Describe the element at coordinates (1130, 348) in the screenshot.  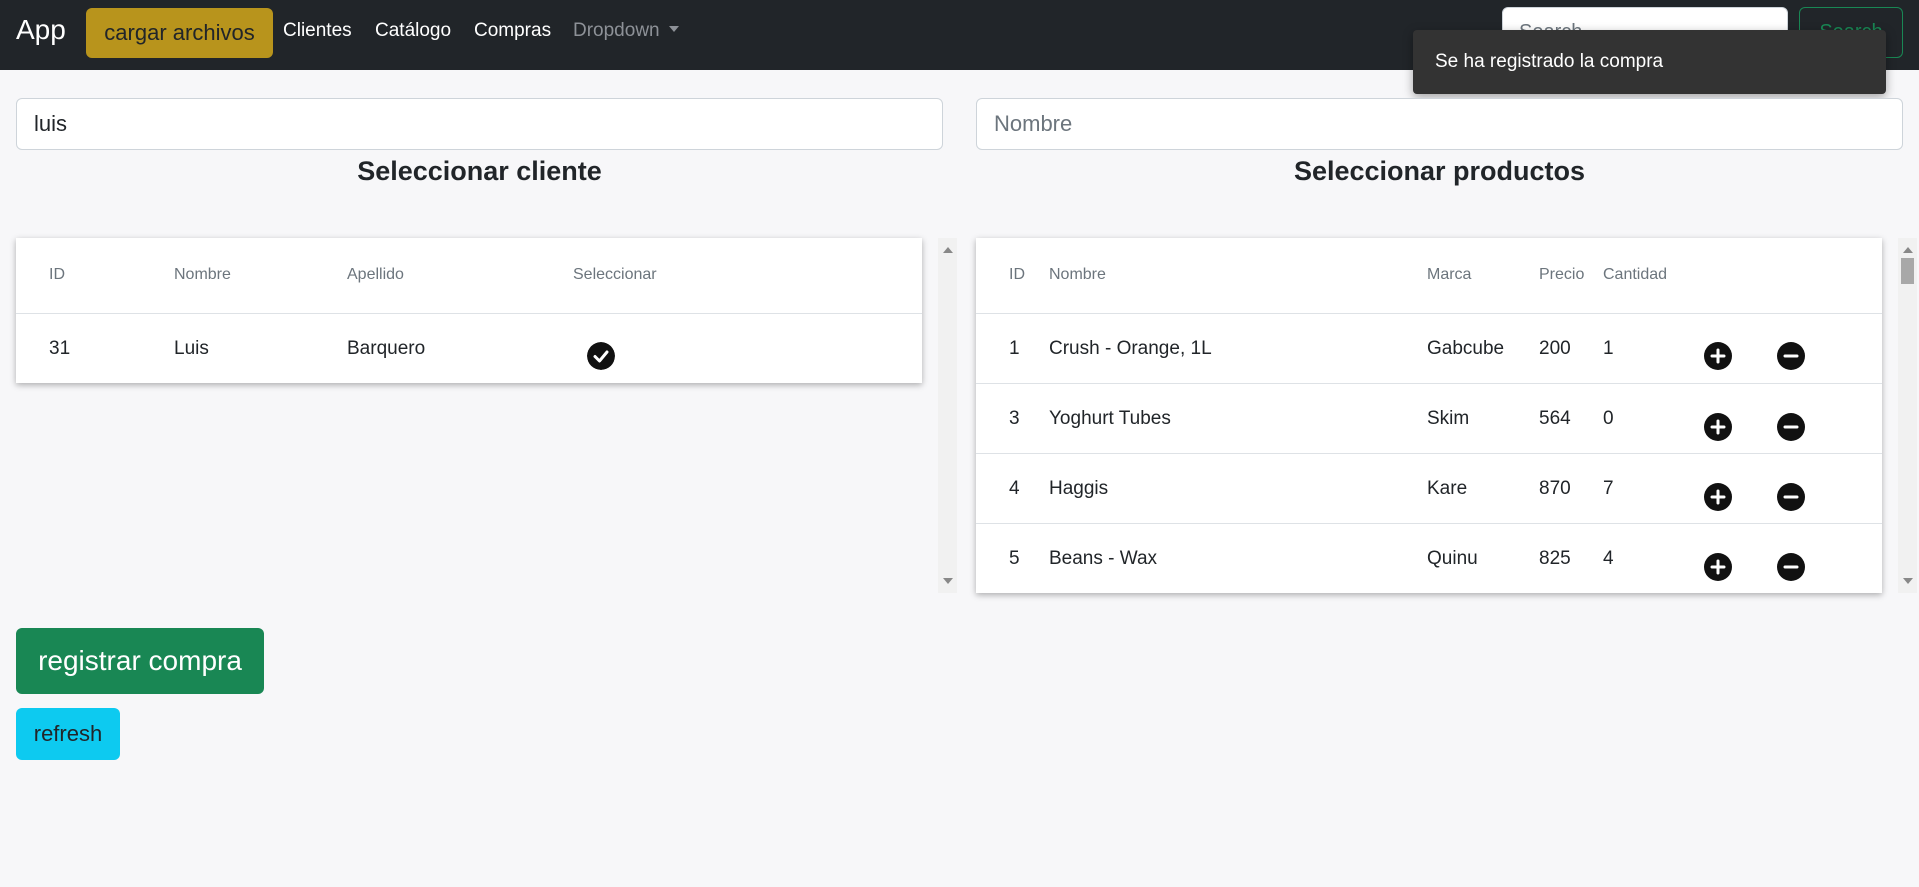
I see `product-cell-nombre: Crush - Orange, 1L` at that location.